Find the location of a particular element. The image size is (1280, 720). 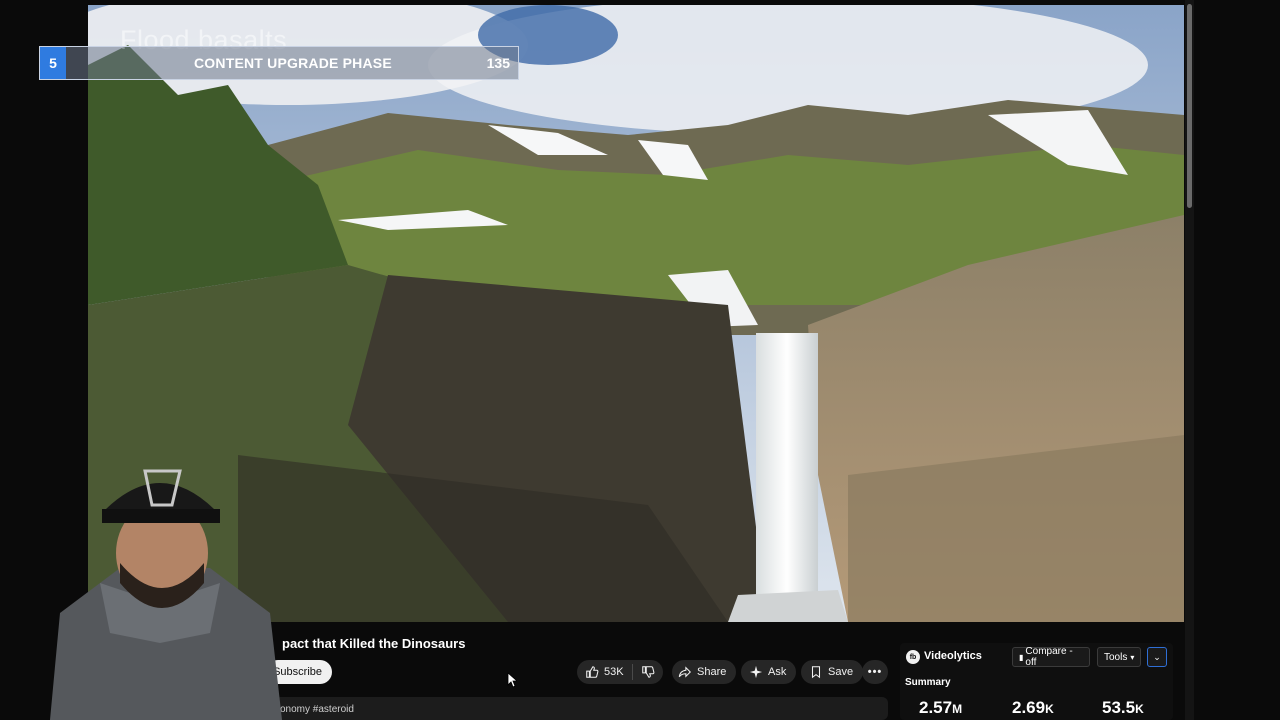

thumbs-up-icon is located at coordinates (592, 672).